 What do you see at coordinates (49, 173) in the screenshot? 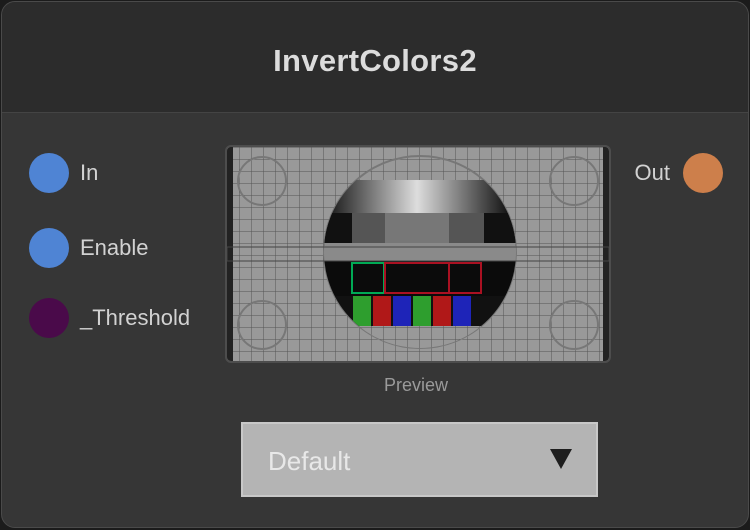
I see `input-socket-in` at bounding box center [49, 173].